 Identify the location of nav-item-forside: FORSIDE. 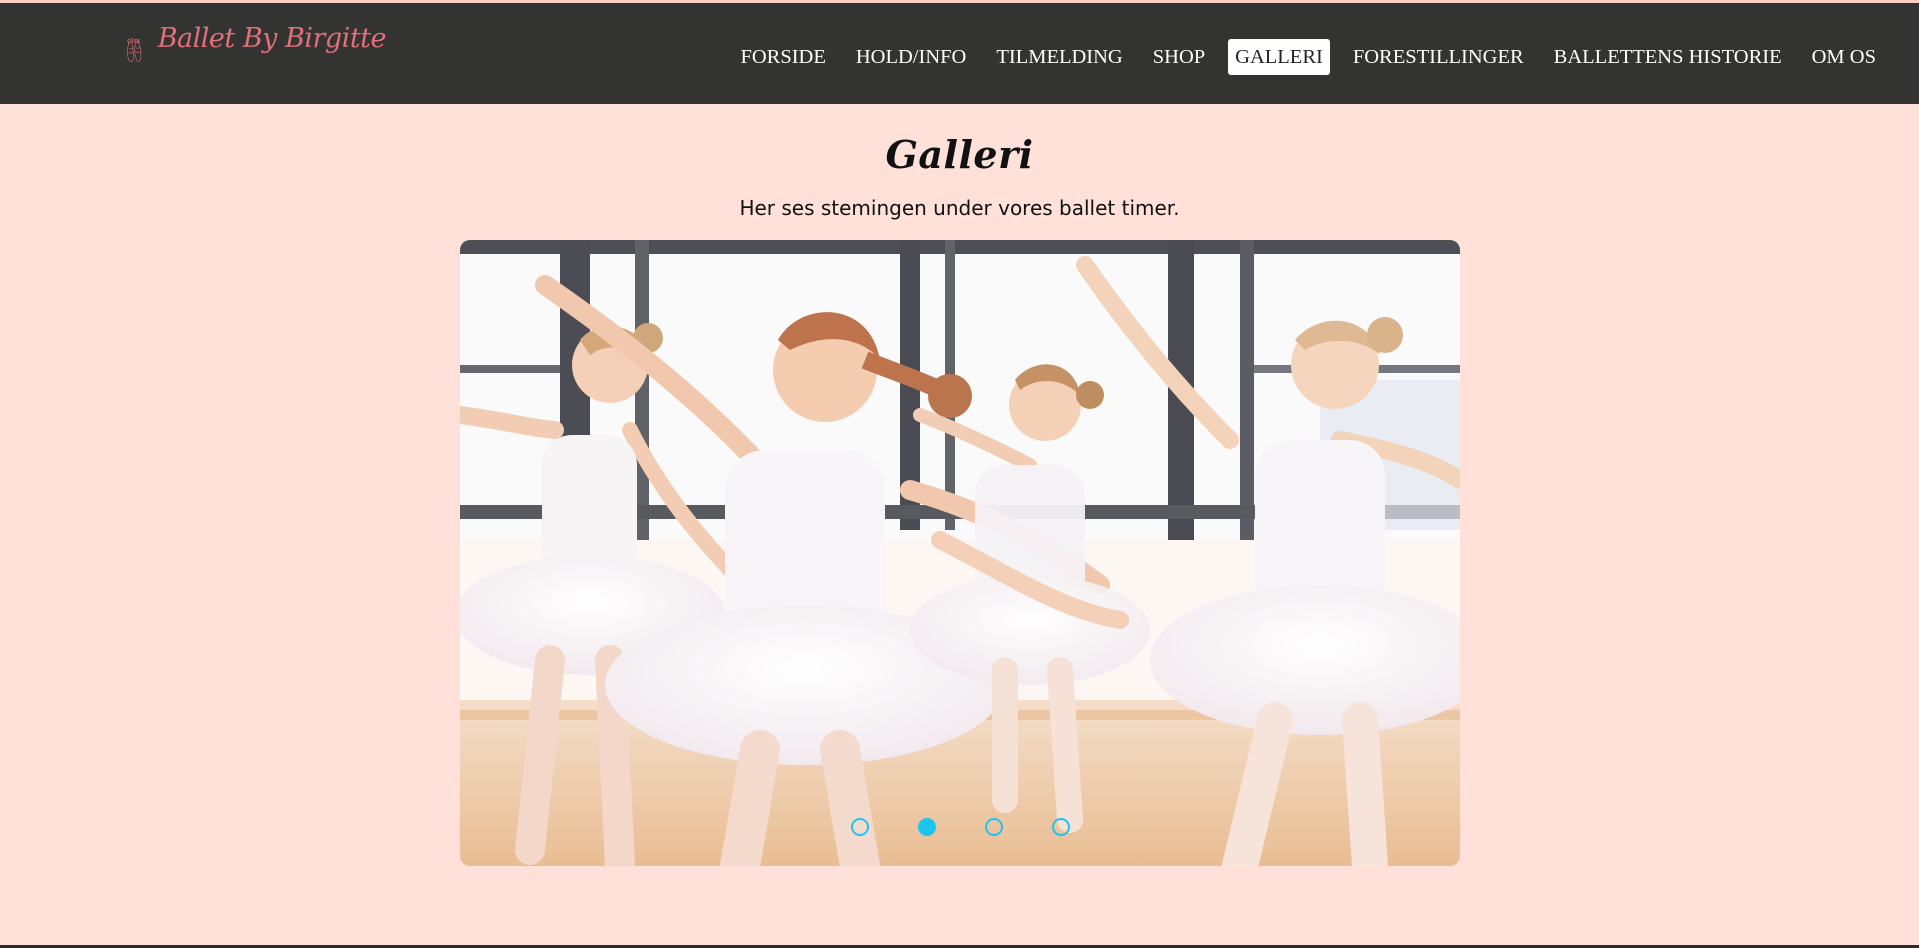
(782, 57).